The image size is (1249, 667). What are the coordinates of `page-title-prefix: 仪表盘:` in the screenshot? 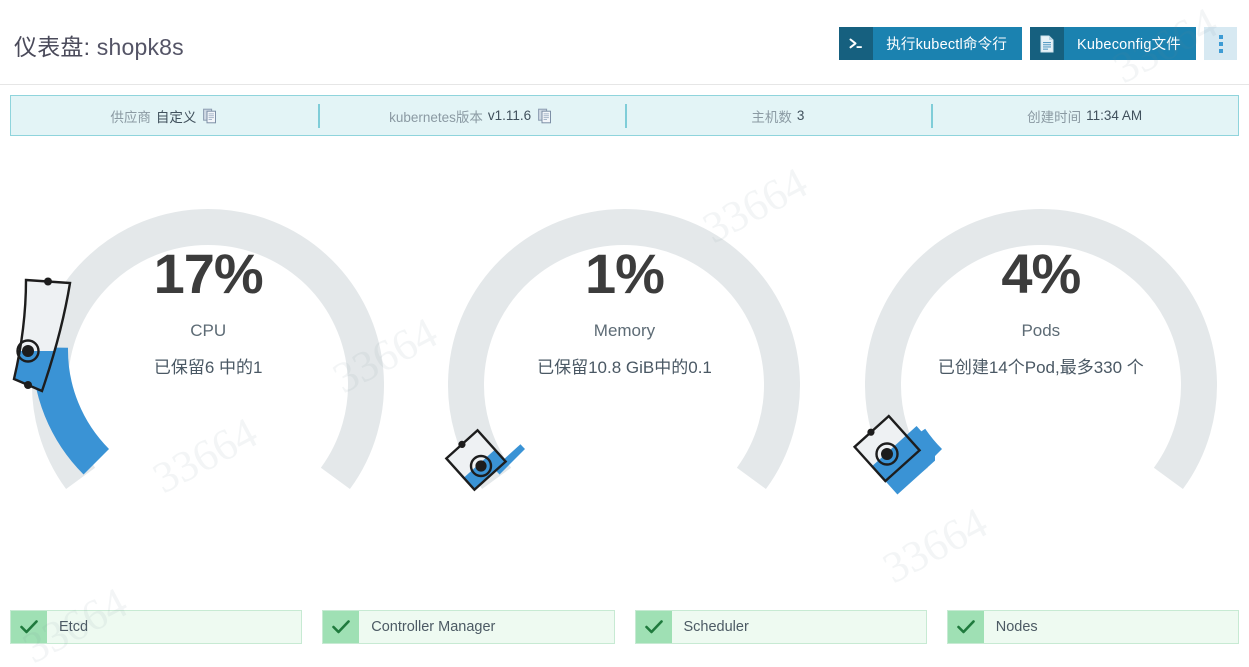 It's located at (52, 47).